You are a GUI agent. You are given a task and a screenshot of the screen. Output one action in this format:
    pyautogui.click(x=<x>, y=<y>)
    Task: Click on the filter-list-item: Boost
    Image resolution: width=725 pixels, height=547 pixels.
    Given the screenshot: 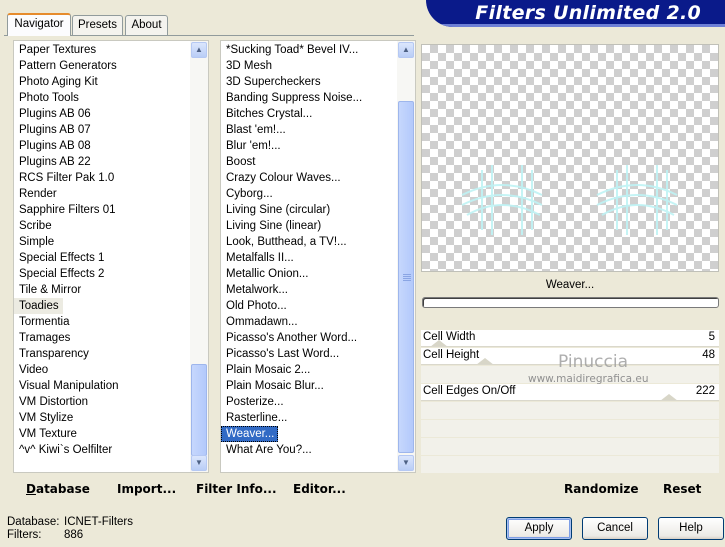 What is the action you would take?
    pyautogui.click(x=309, y=162)
    